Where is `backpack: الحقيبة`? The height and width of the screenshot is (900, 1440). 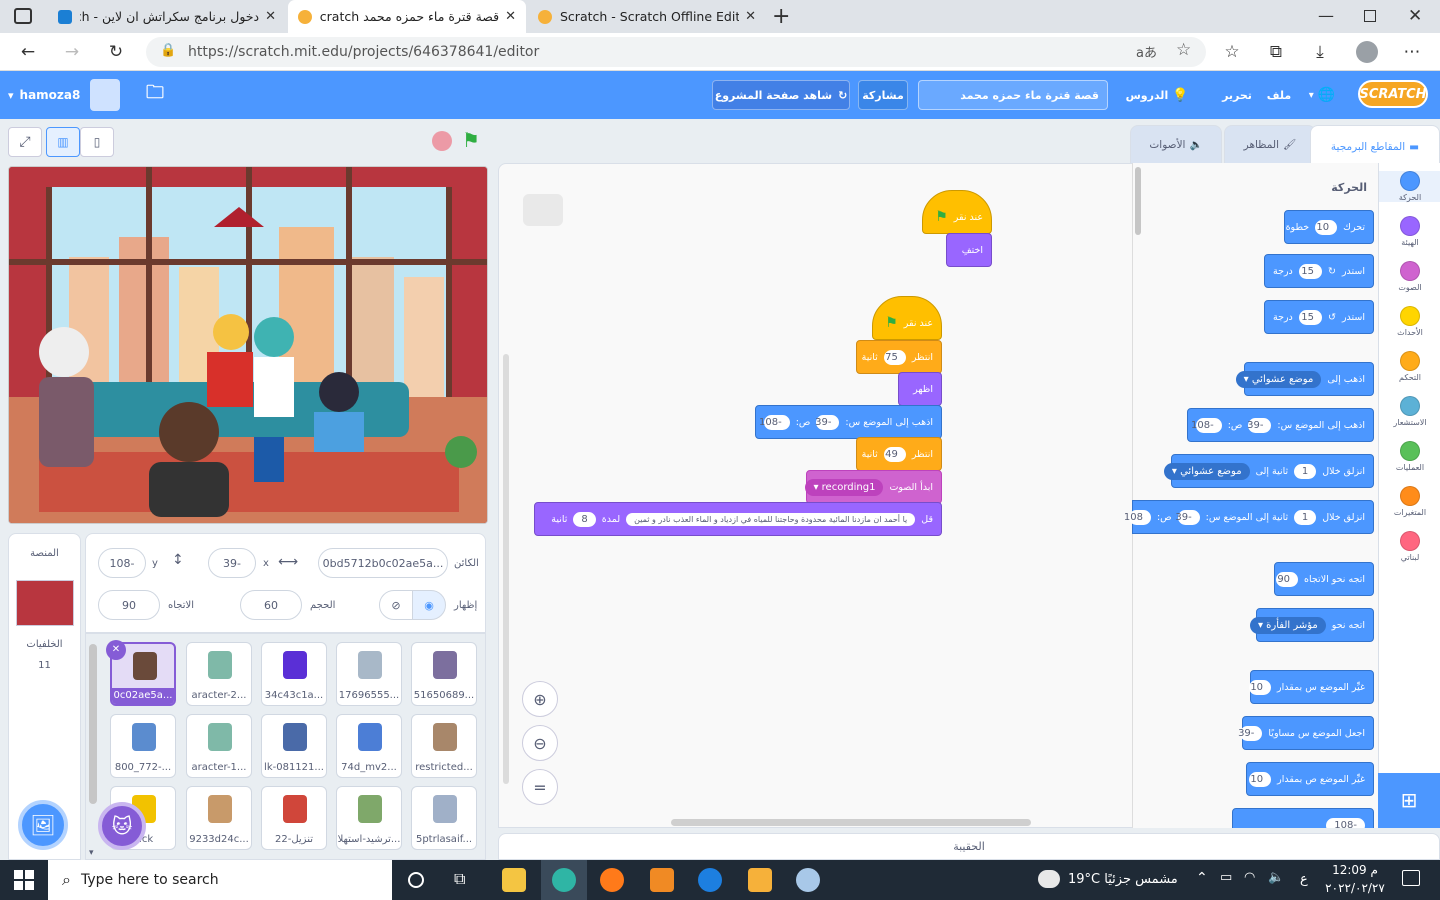 backpack: الحقيبة is located at coordinates (969, 846).